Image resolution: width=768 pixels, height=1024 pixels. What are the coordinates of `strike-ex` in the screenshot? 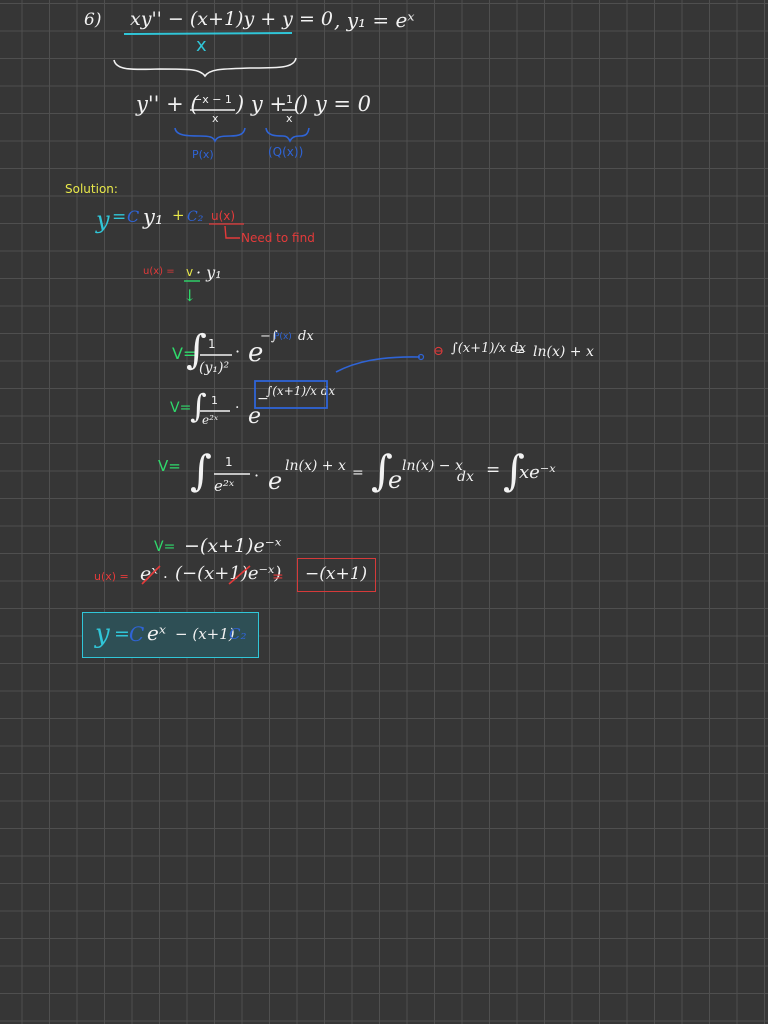 It's located at (151, 575).